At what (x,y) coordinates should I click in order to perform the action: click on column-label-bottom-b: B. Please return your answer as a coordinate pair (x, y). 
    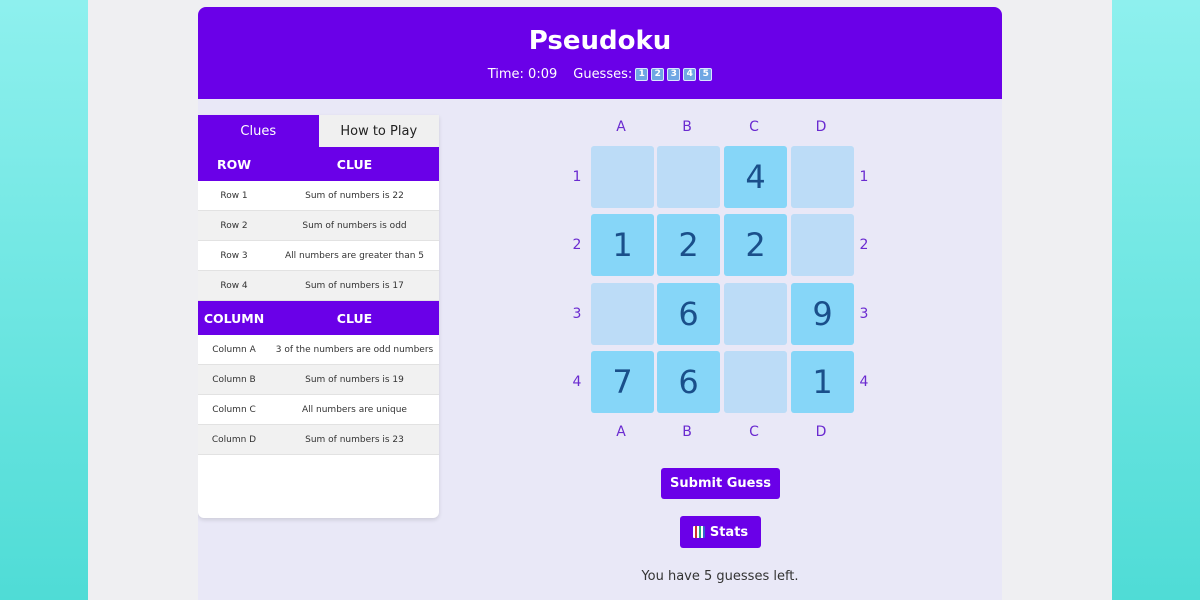
    Looking at the image, I should click on (687, 432).